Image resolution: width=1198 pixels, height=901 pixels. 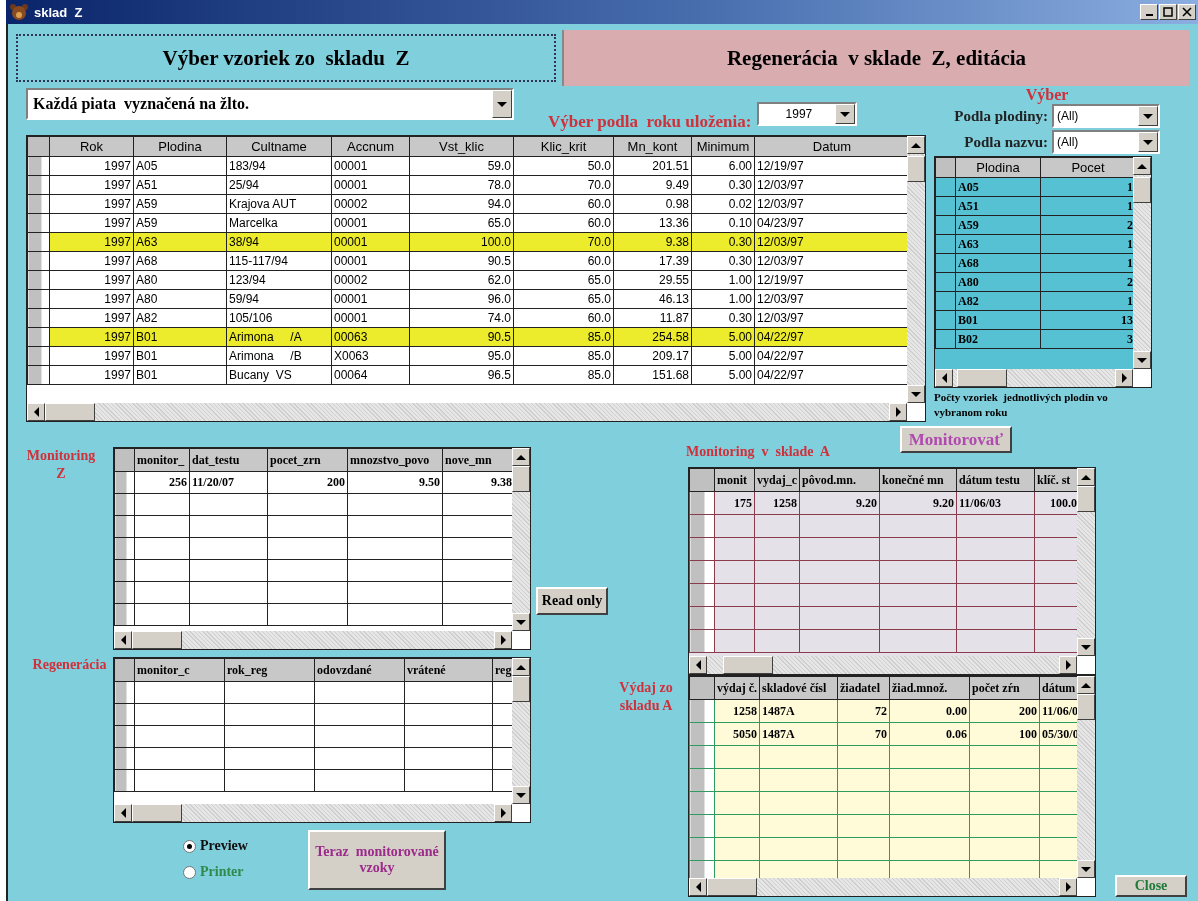 What do you see at coordinates (270, 104) in the screenshot?
I see `dropdown-field: Každá piata vyznačená na žlto.` at bounding box center [270, 104].